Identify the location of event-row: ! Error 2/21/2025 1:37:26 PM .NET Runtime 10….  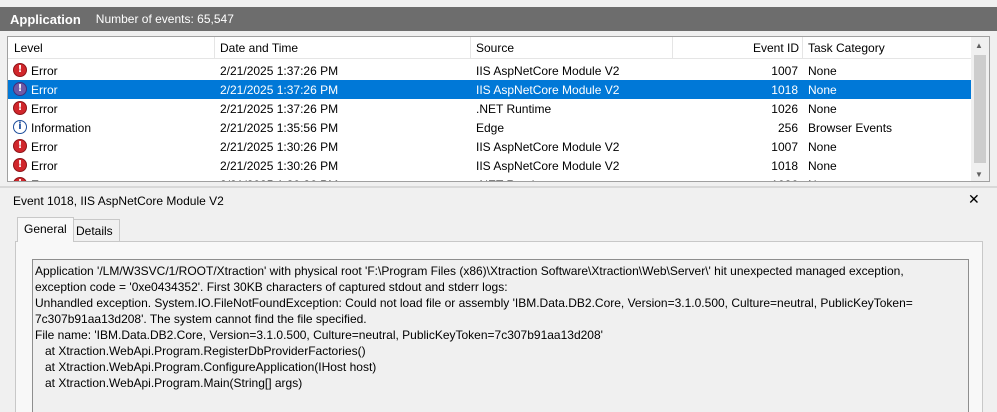
(489, 108).